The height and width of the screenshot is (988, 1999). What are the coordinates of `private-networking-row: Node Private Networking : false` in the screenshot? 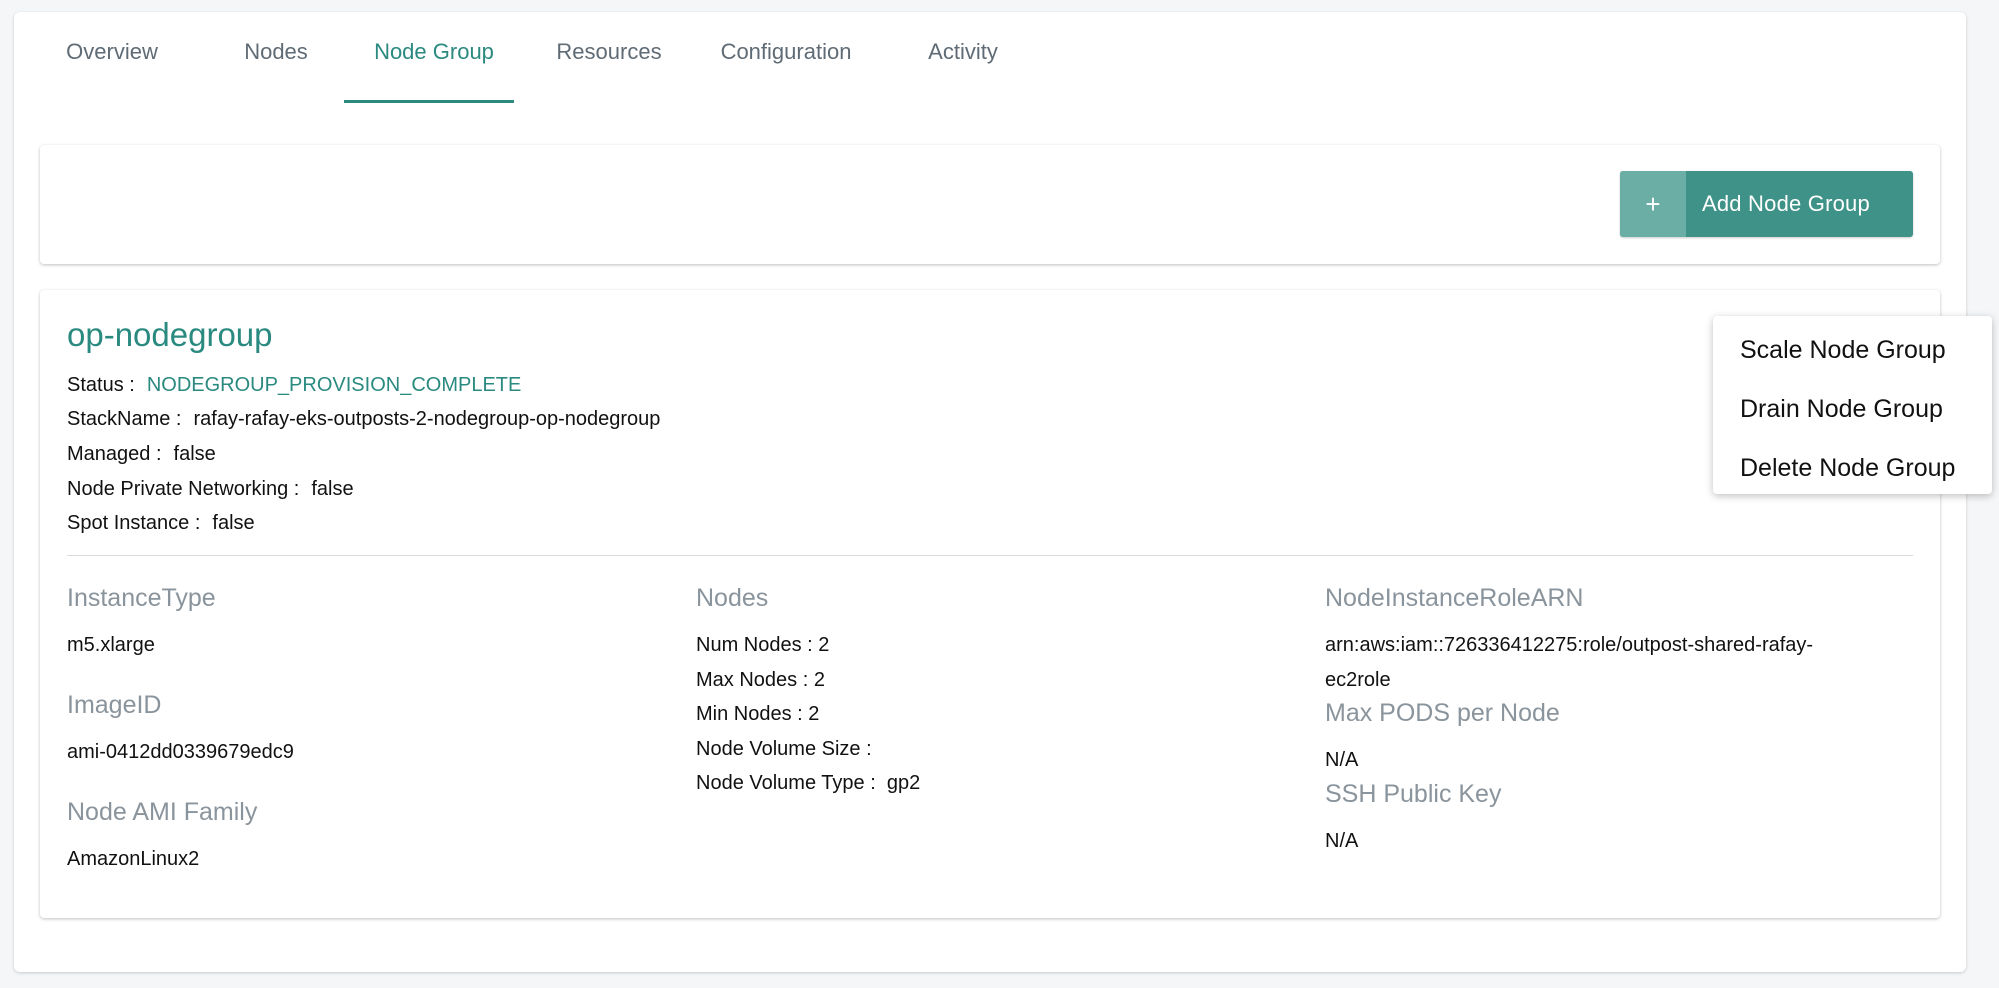 It's located at (210, 489).